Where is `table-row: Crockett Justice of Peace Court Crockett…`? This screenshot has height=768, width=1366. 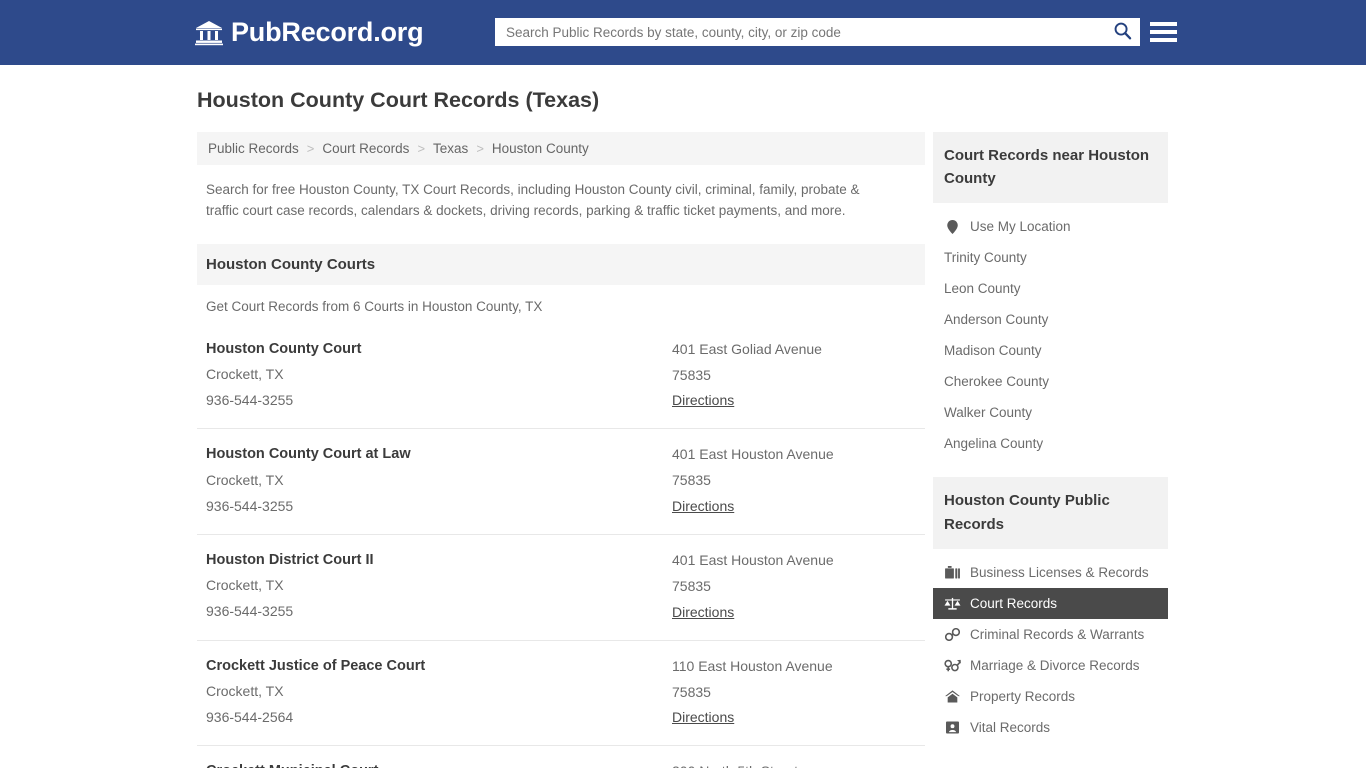
table-row: Crockett Justice of Peace Court Crockett… is located at coordinates (561, 694).